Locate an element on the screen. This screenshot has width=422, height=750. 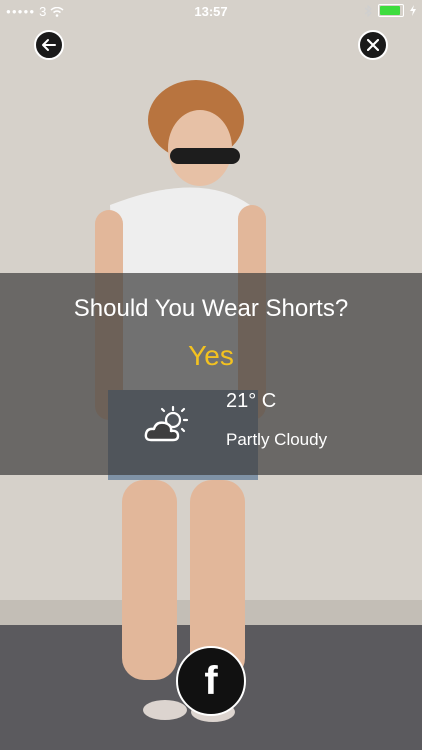
status-right is located at coordinates (390, 10).